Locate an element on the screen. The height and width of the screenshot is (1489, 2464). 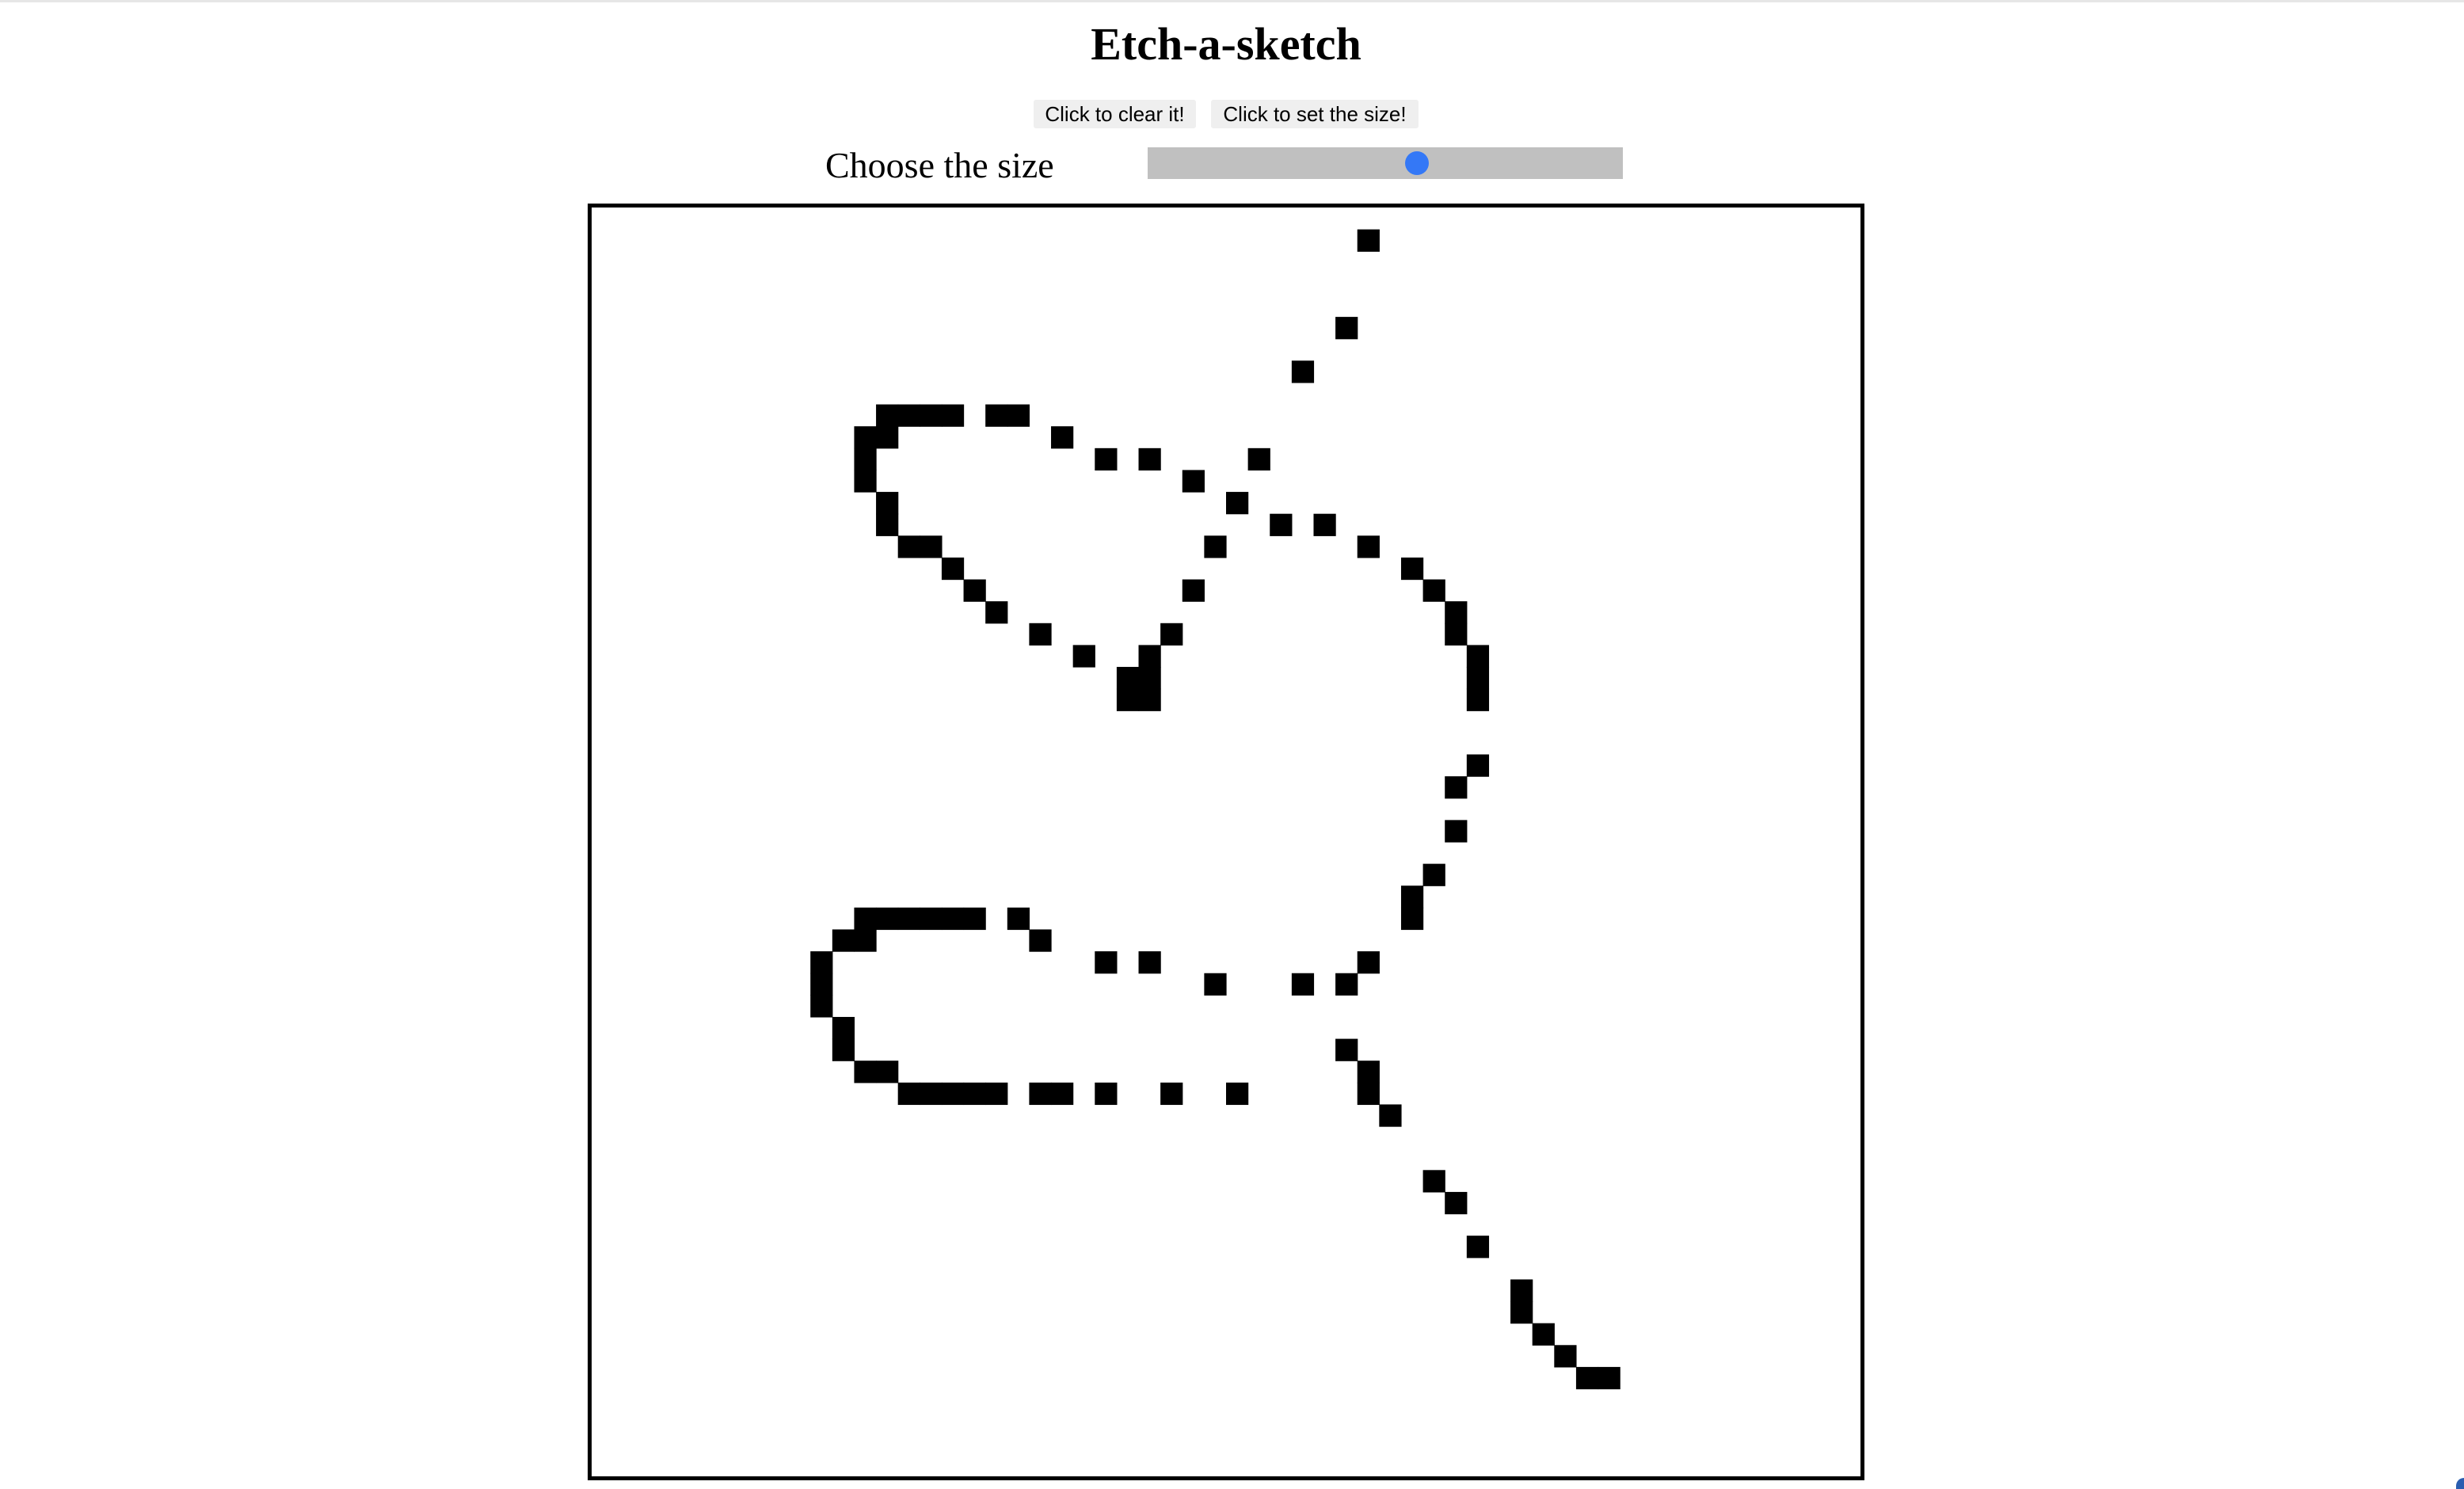
size-slider-thumb is located at coordinates (1416, 163).